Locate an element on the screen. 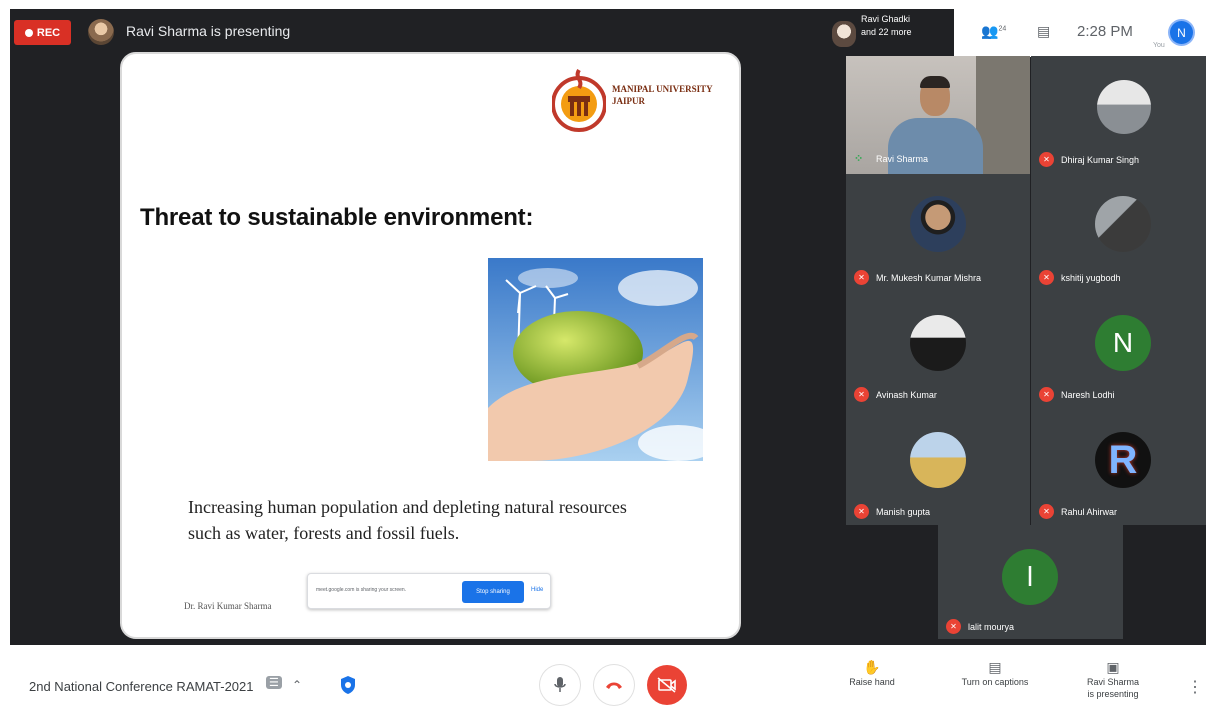 Image resolution: width=1206 pixels, height=726 pixels. leave-call-button is located at coordinates (614, 685).